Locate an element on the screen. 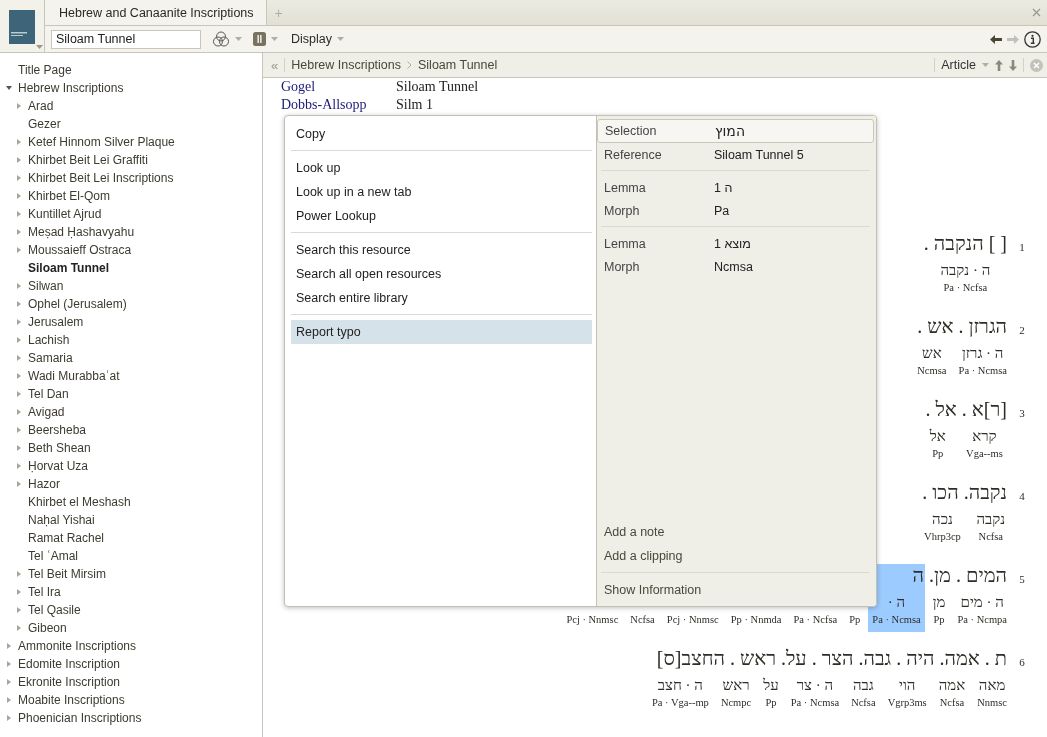  tree-item: Samaria is located at coordinates (50, 358).